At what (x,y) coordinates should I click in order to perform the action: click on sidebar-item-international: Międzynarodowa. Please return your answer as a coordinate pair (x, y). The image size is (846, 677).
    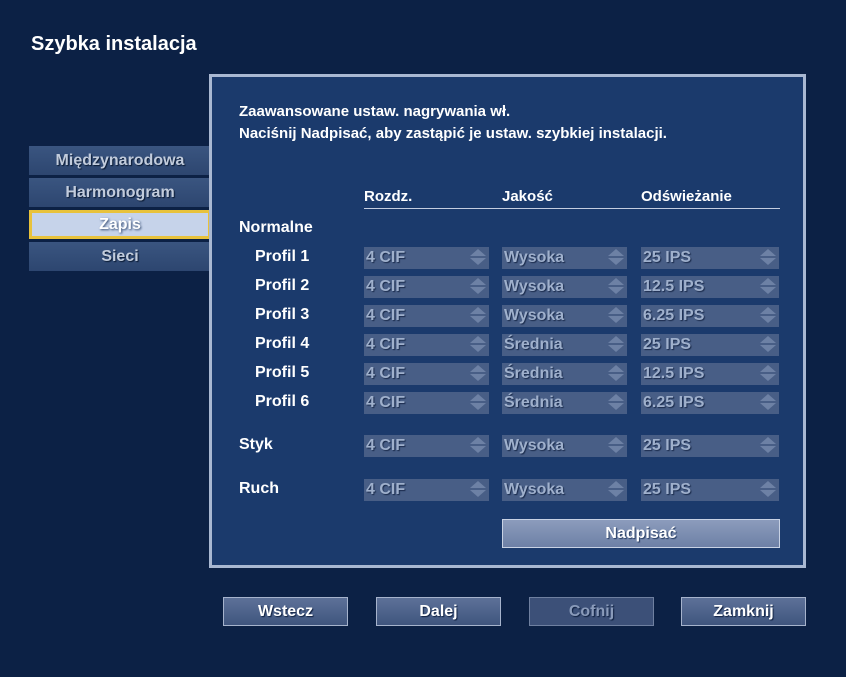
    Looking at the image, I should click on (120, 160).